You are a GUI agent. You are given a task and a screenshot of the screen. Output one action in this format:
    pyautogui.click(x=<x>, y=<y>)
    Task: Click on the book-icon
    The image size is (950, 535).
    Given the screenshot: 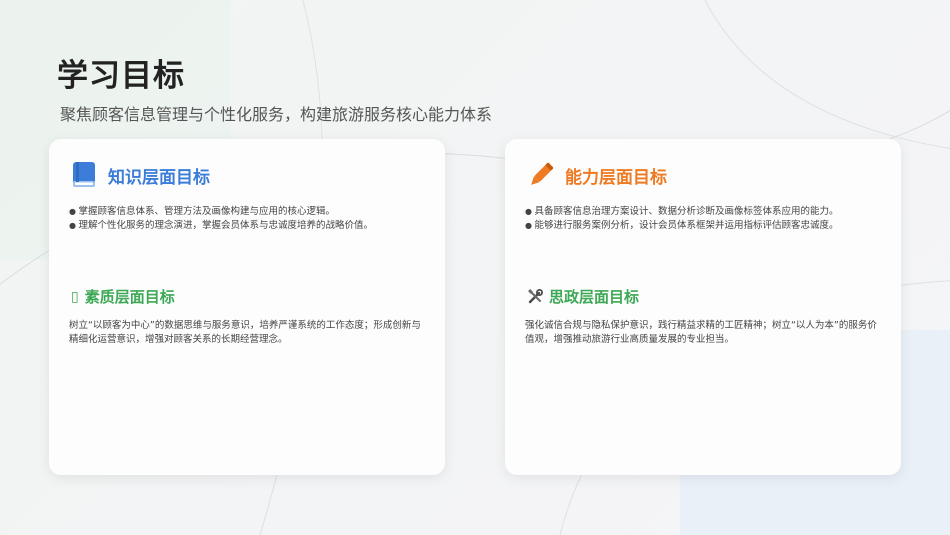 What is the action you would take?
    pyautogui.click(x=84, y=175)
    